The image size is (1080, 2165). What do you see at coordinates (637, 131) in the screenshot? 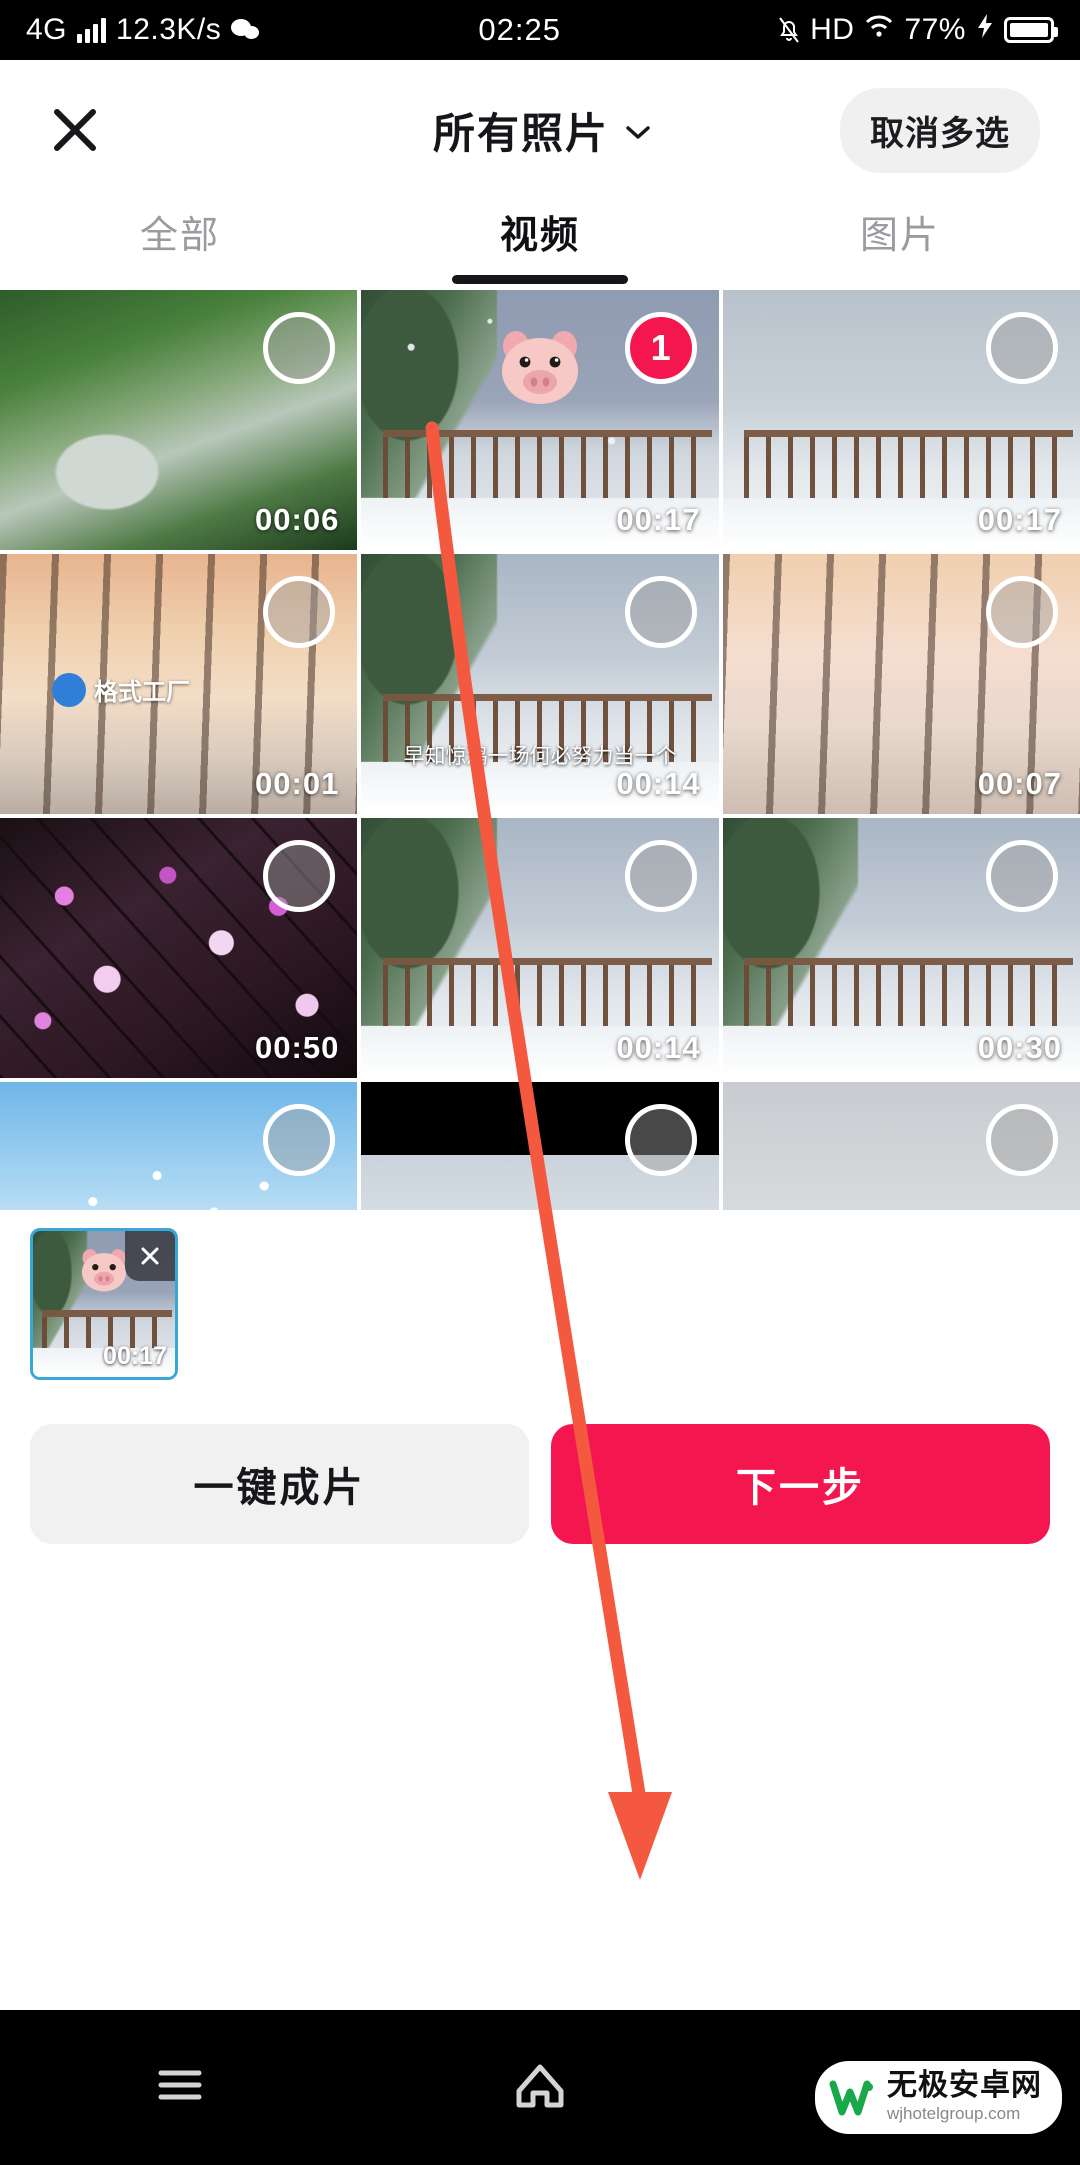
I see `chevron-down-icon` at bounding box center [637, 131].